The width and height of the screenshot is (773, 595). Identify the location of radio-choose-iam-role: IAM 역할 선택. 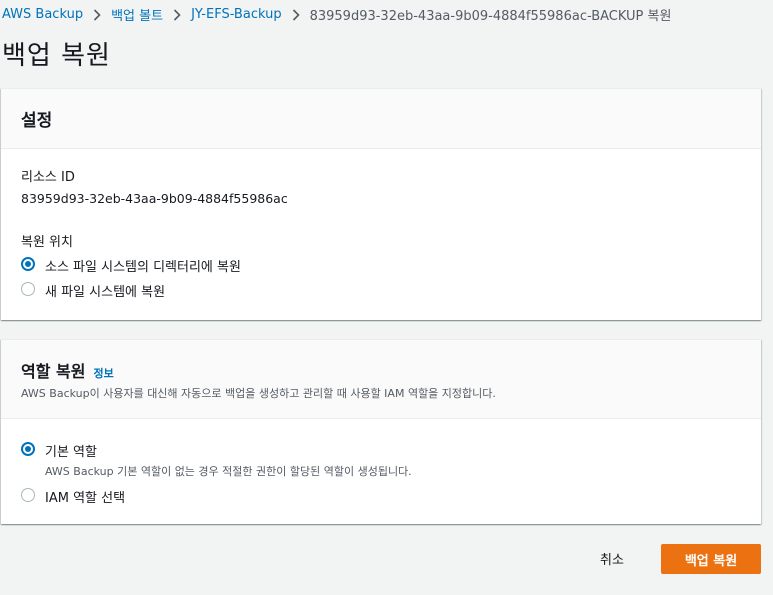
(73, 496).